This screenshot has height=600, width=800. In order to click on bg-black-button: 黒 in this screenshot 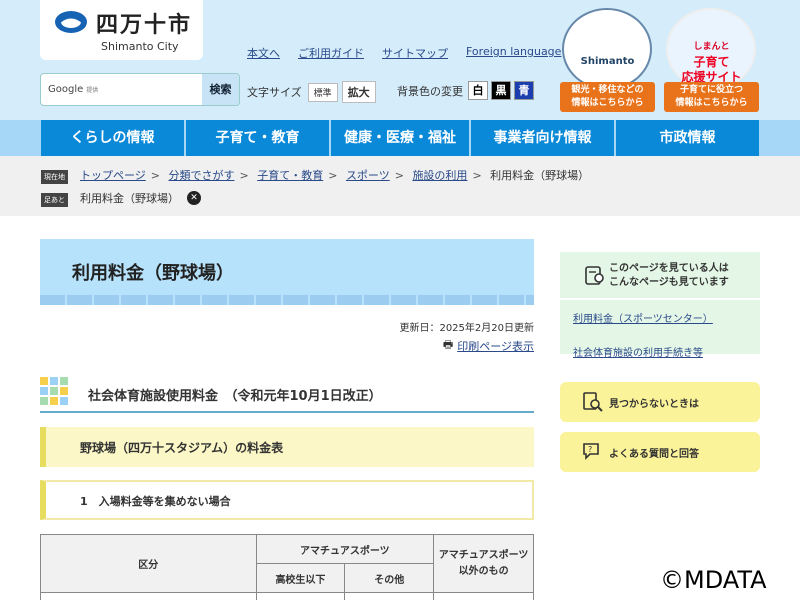, I will do `click(501, 90)`.